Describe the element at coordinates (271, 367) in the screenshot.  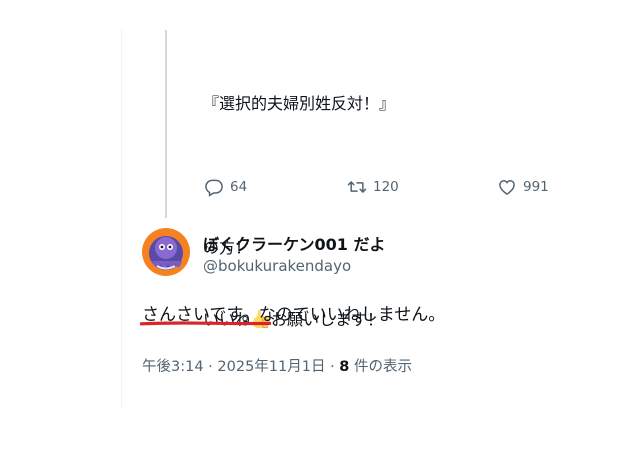
I see `tweet-date: 2025年11月1日` at that location.